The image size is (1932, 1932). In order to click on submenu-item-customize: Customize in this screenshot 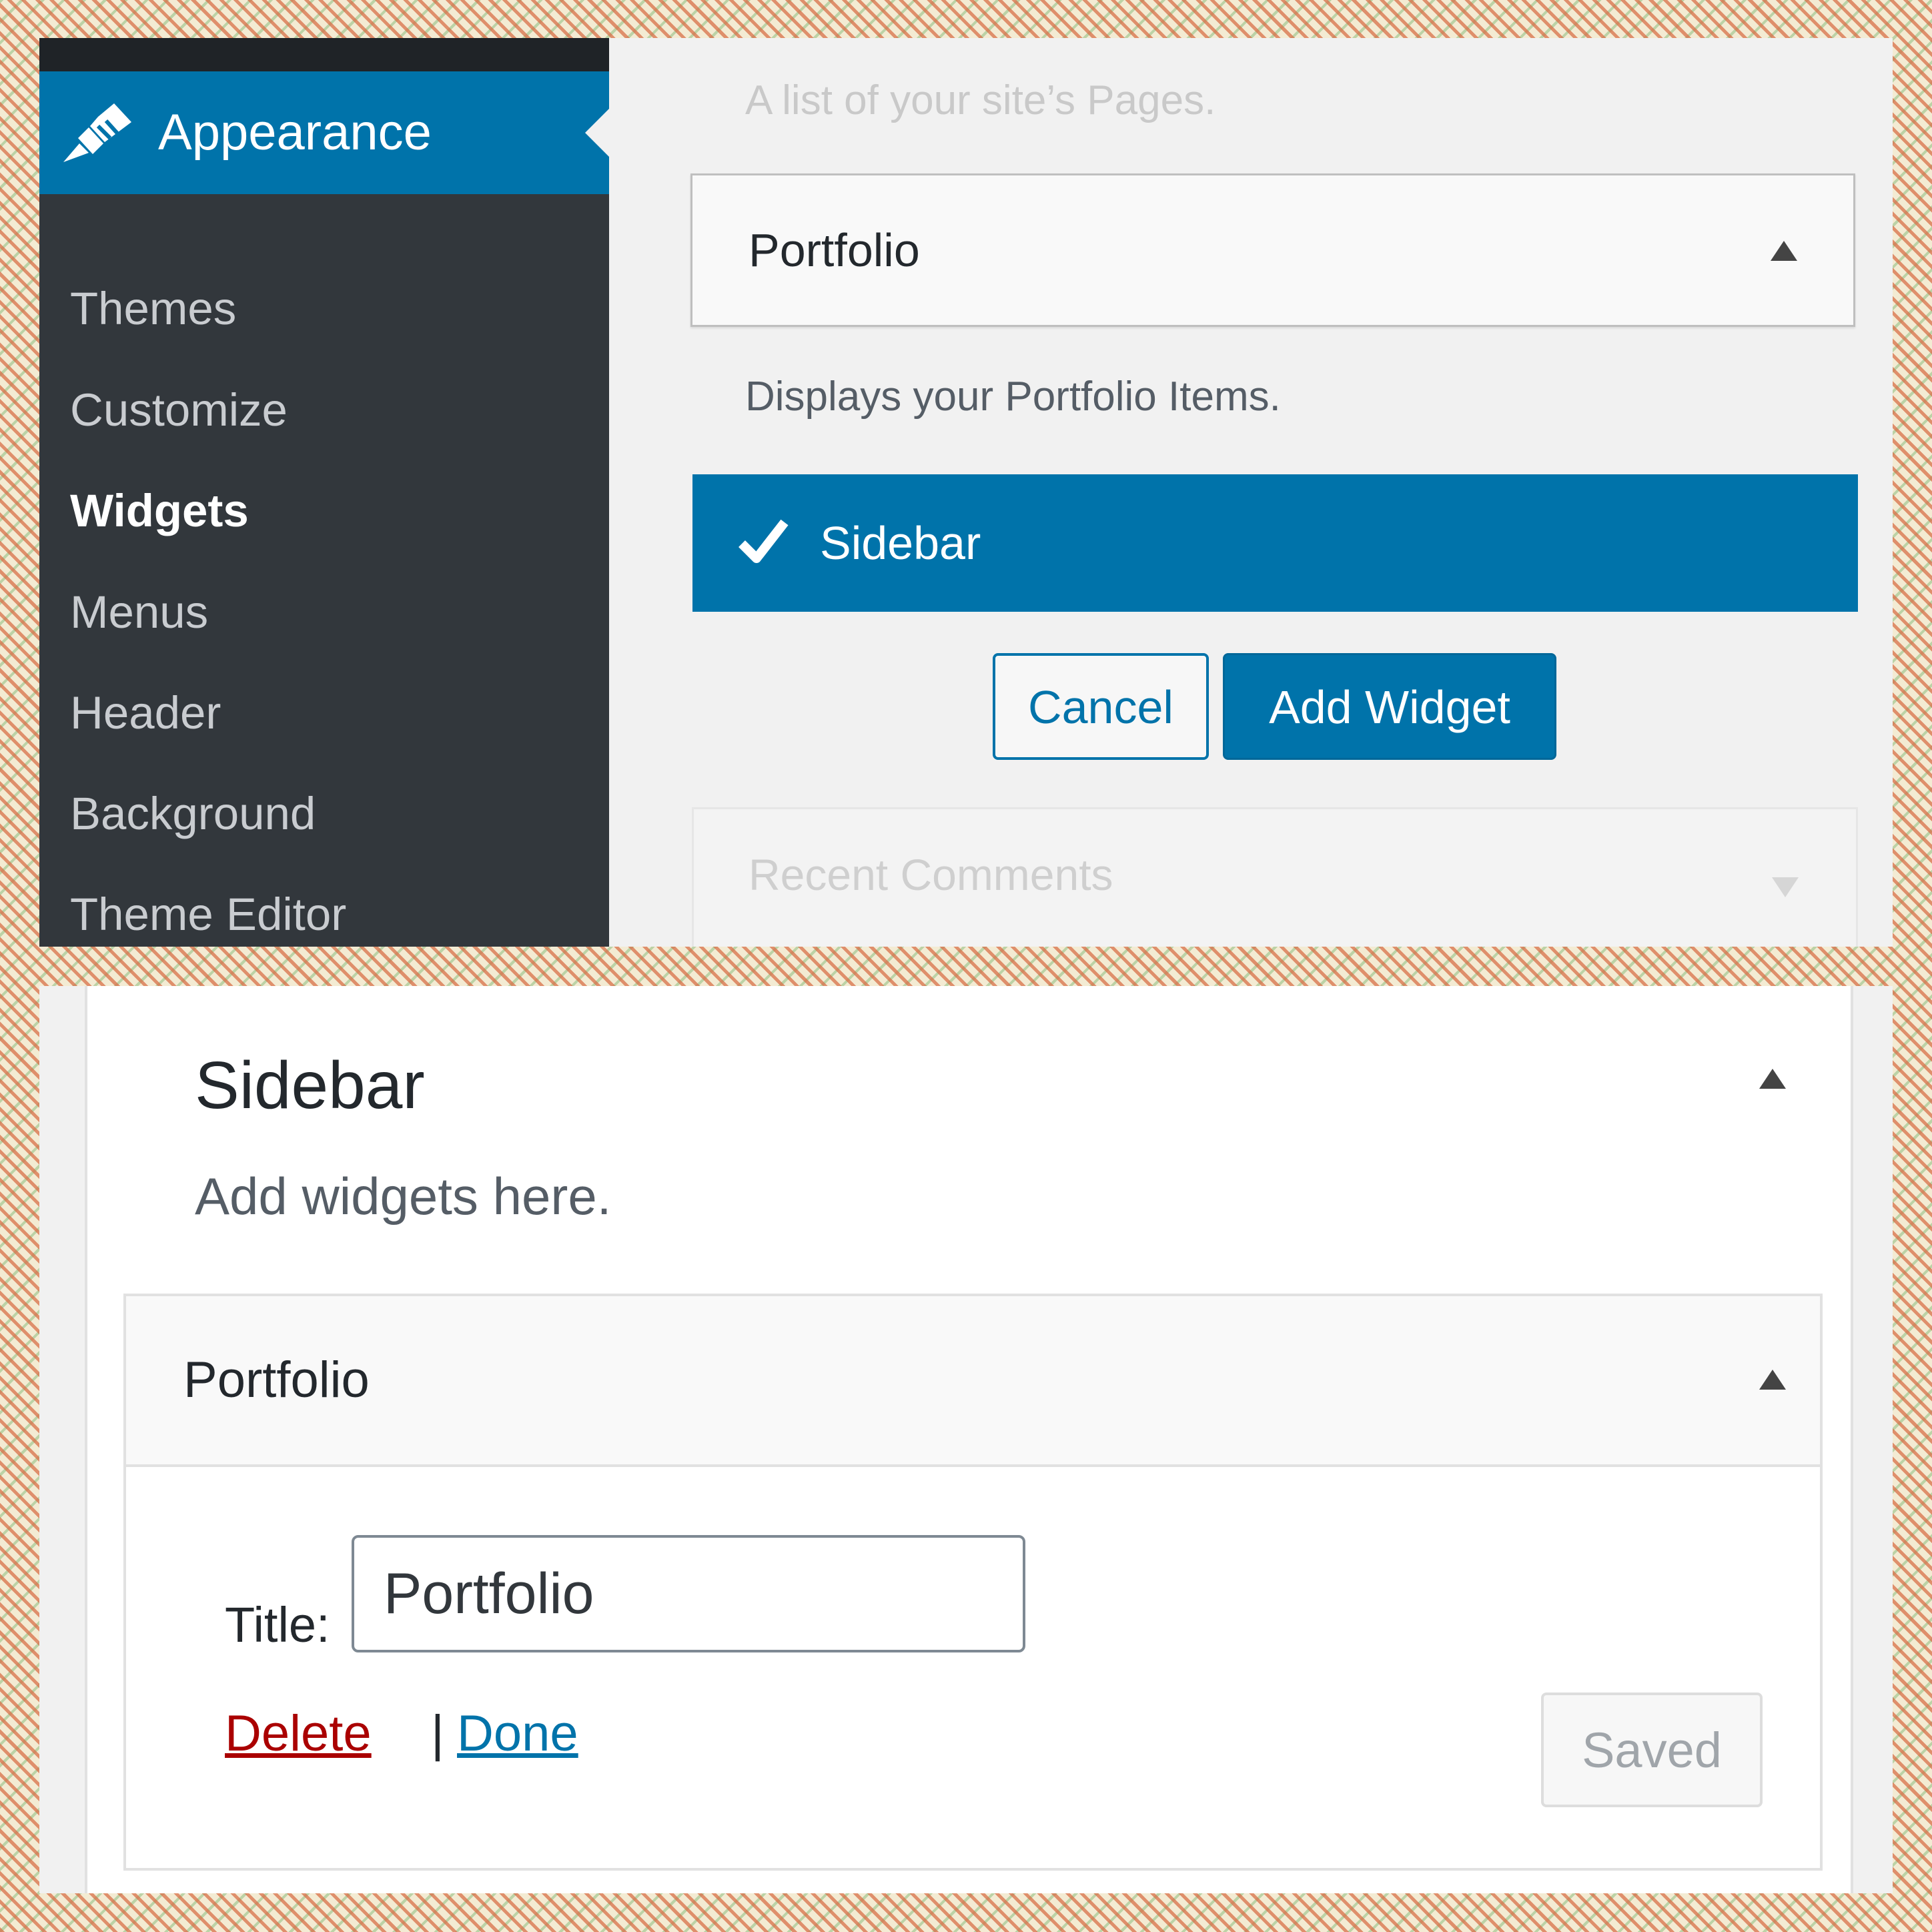, I will do `click(179, 411)`.